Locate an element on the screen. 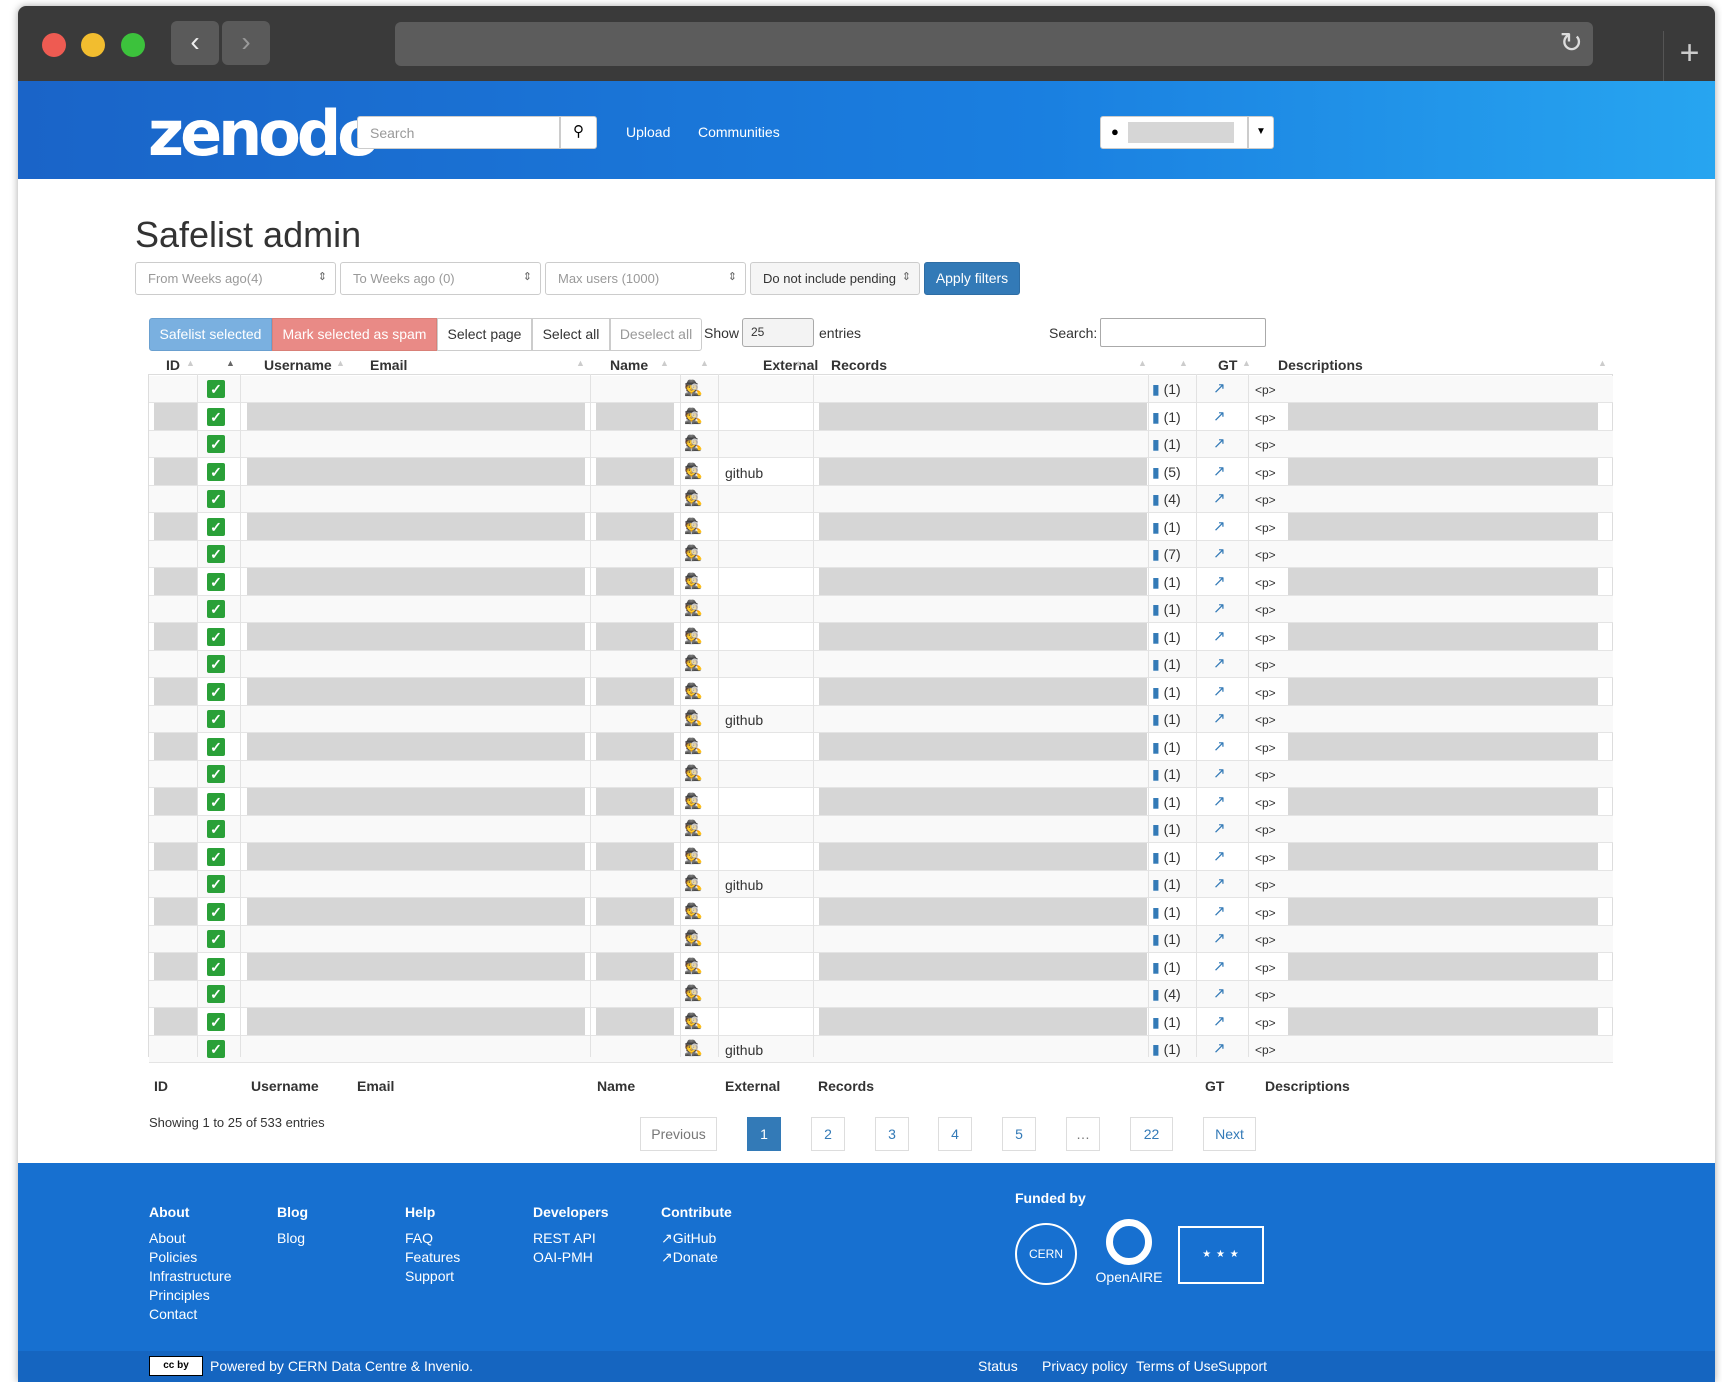 This screenshot has height=1382, width=1722. back-button: ‹ is located at coordinates (195, 43).